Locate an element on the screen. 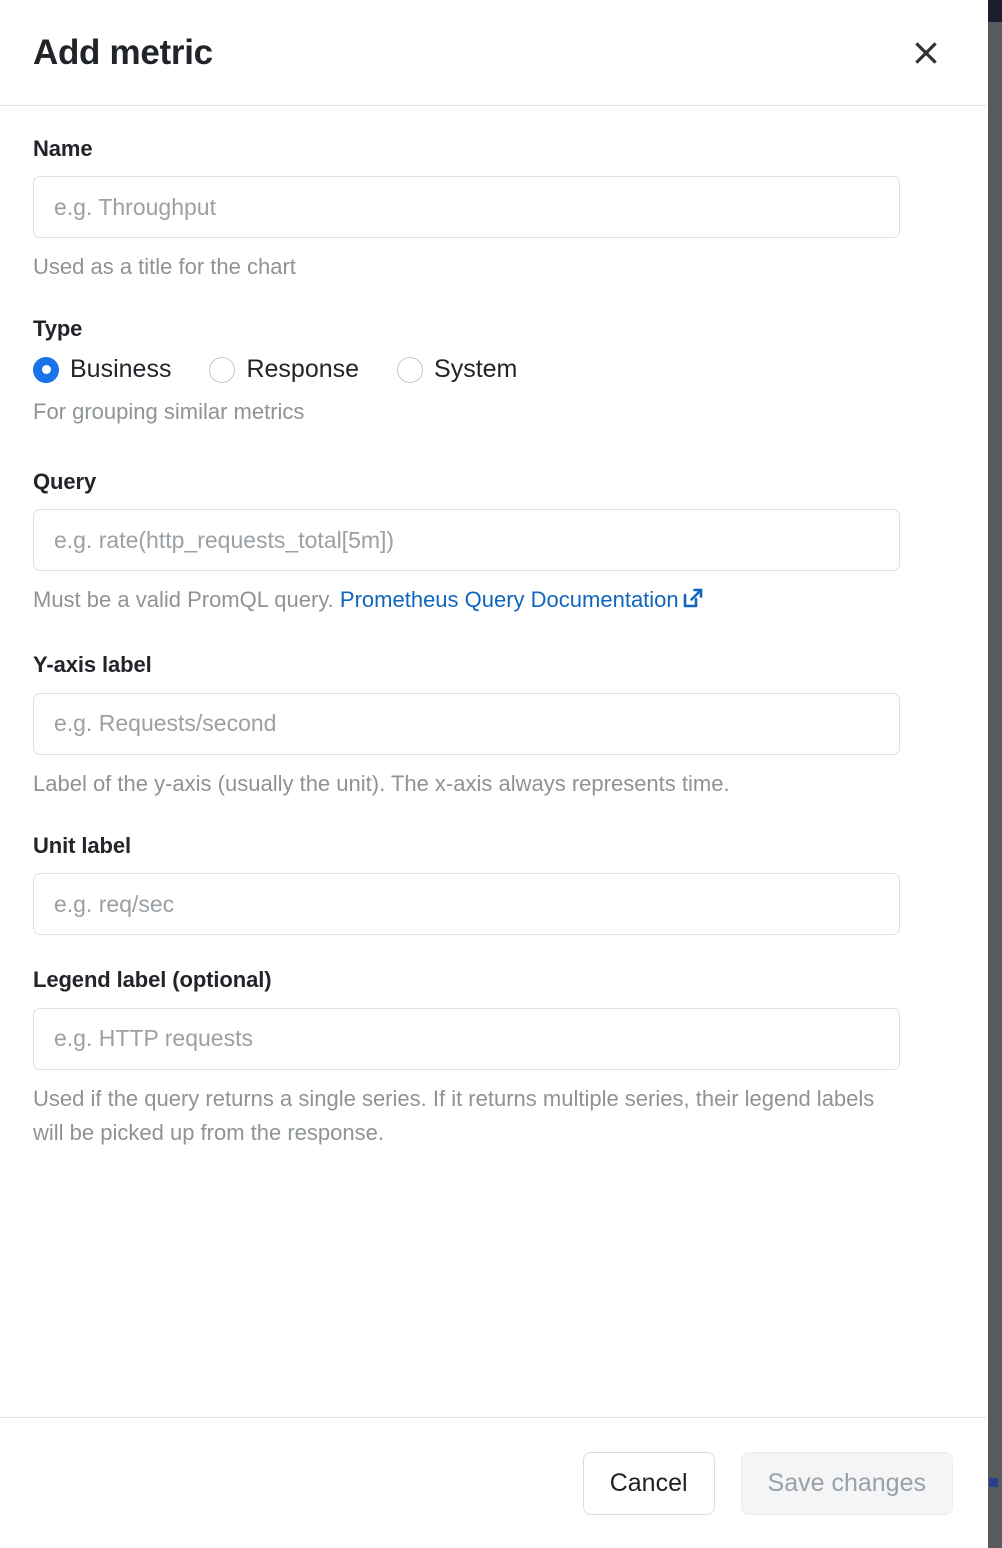 The width and height of the screenshot is (1002, 1548). page-title: Add metric is located at coordinates (123, 52).